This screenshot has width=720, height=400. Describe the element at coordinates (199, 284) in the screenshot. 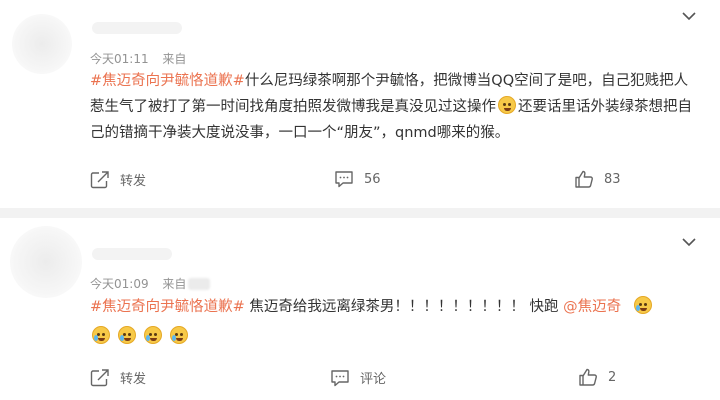

I see `source-blurred` at that location.